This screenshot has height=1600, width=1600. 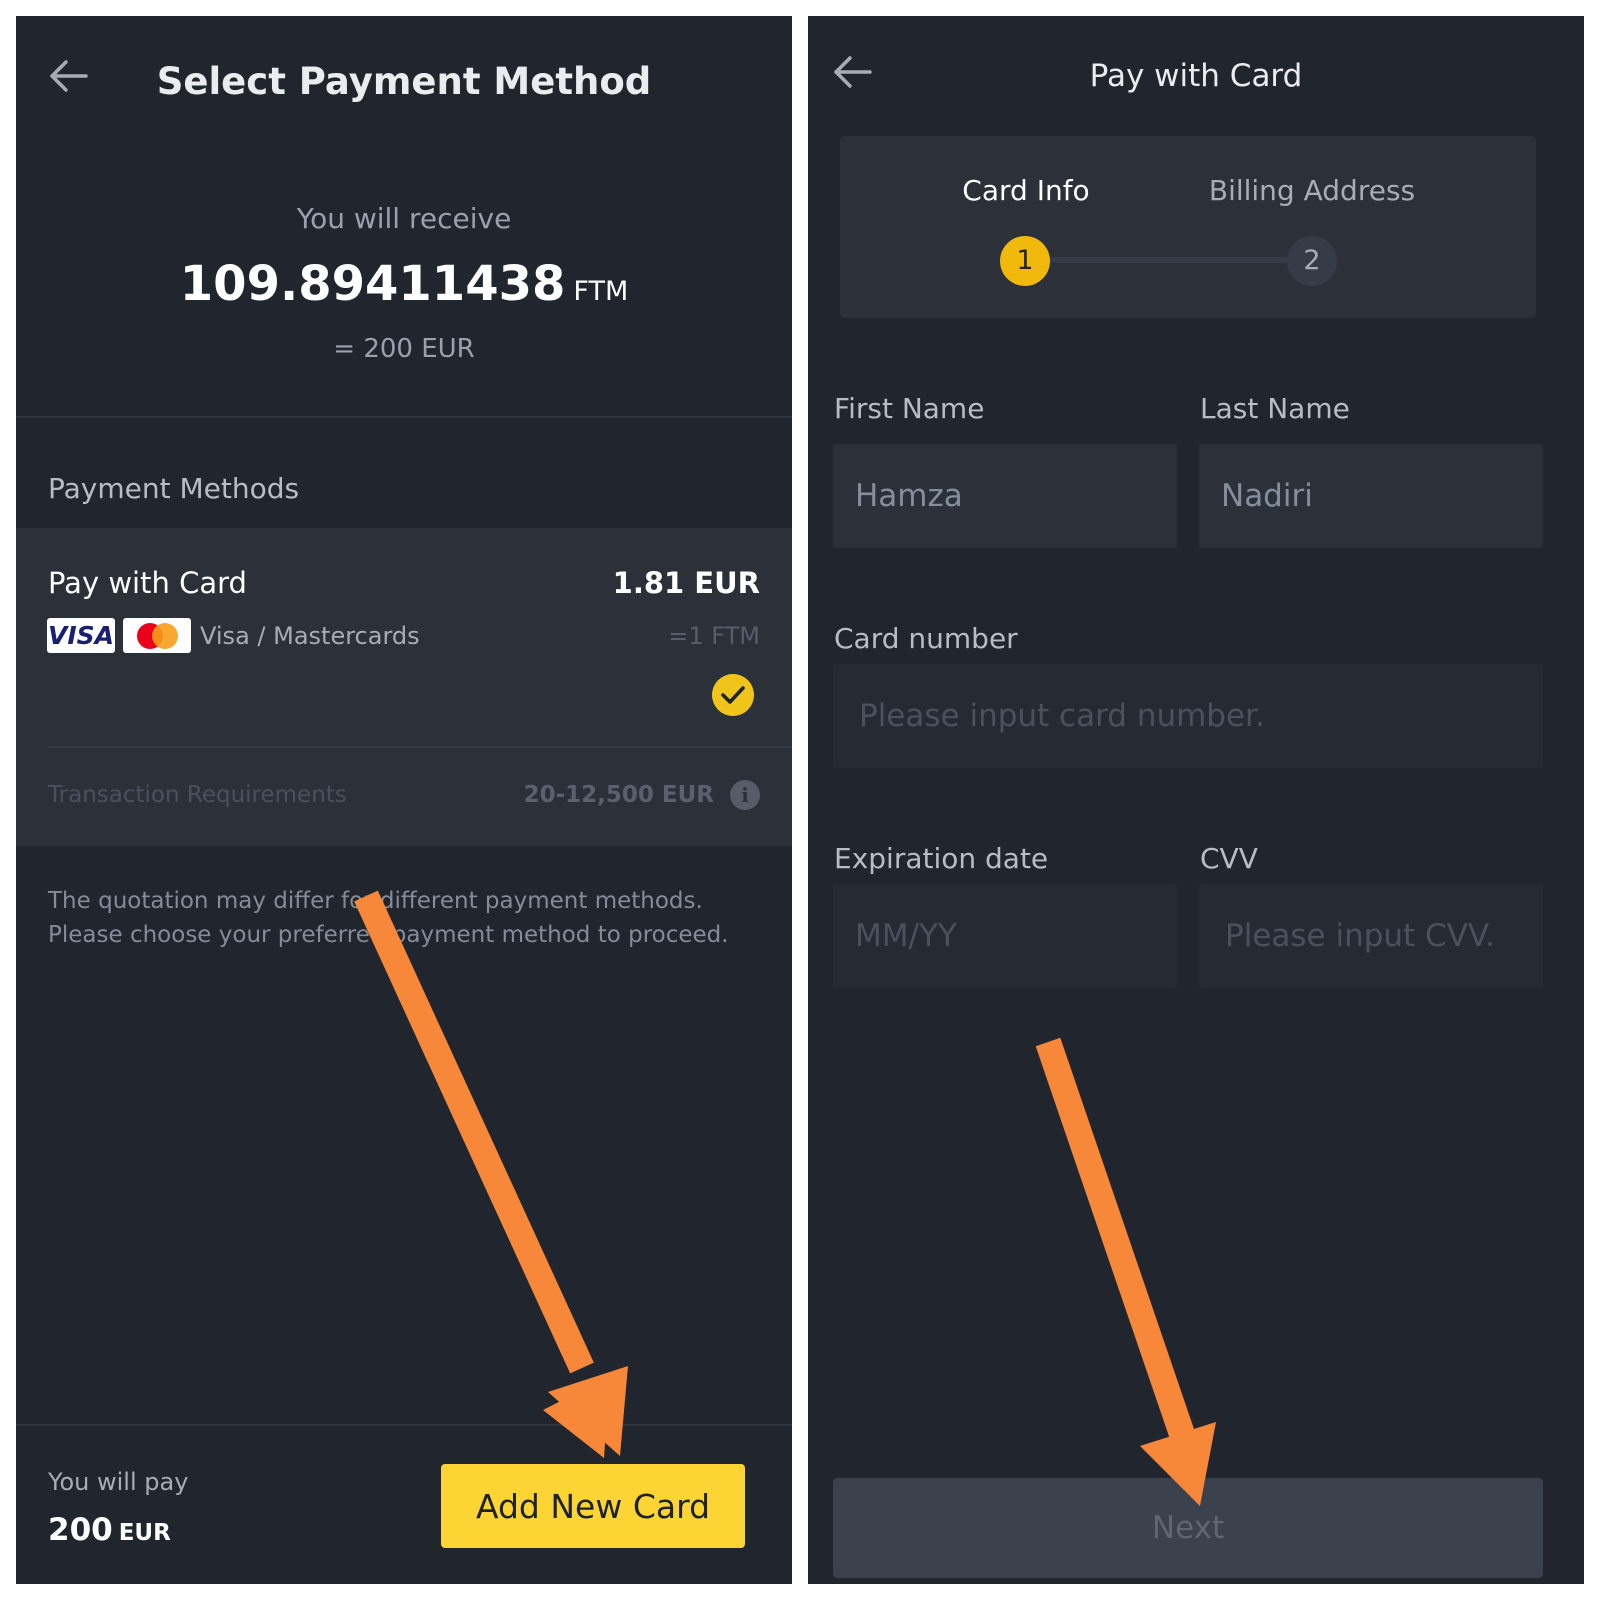 I want to click on method-fee-ftm: =1 FTM, so click(x=714, y=636).